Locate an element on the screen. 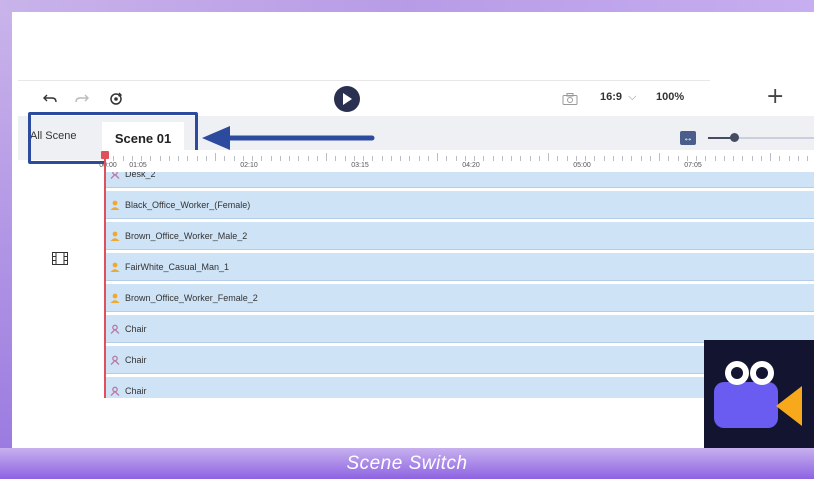  aspect-ratio-value: 16:9 is located at coordinates (611, 97).